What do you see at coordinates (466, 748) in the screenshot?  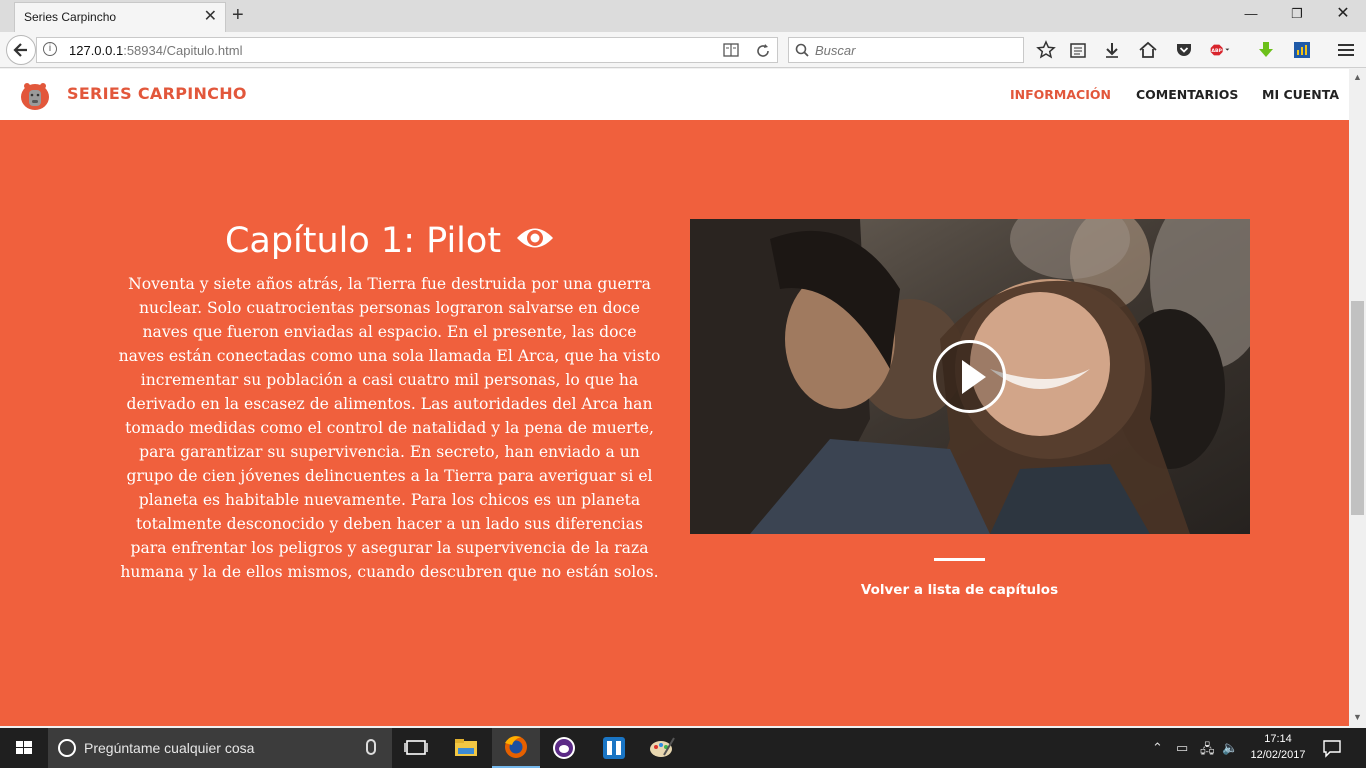 I see `file-explorer-icon` at bounding box center [466, 748].